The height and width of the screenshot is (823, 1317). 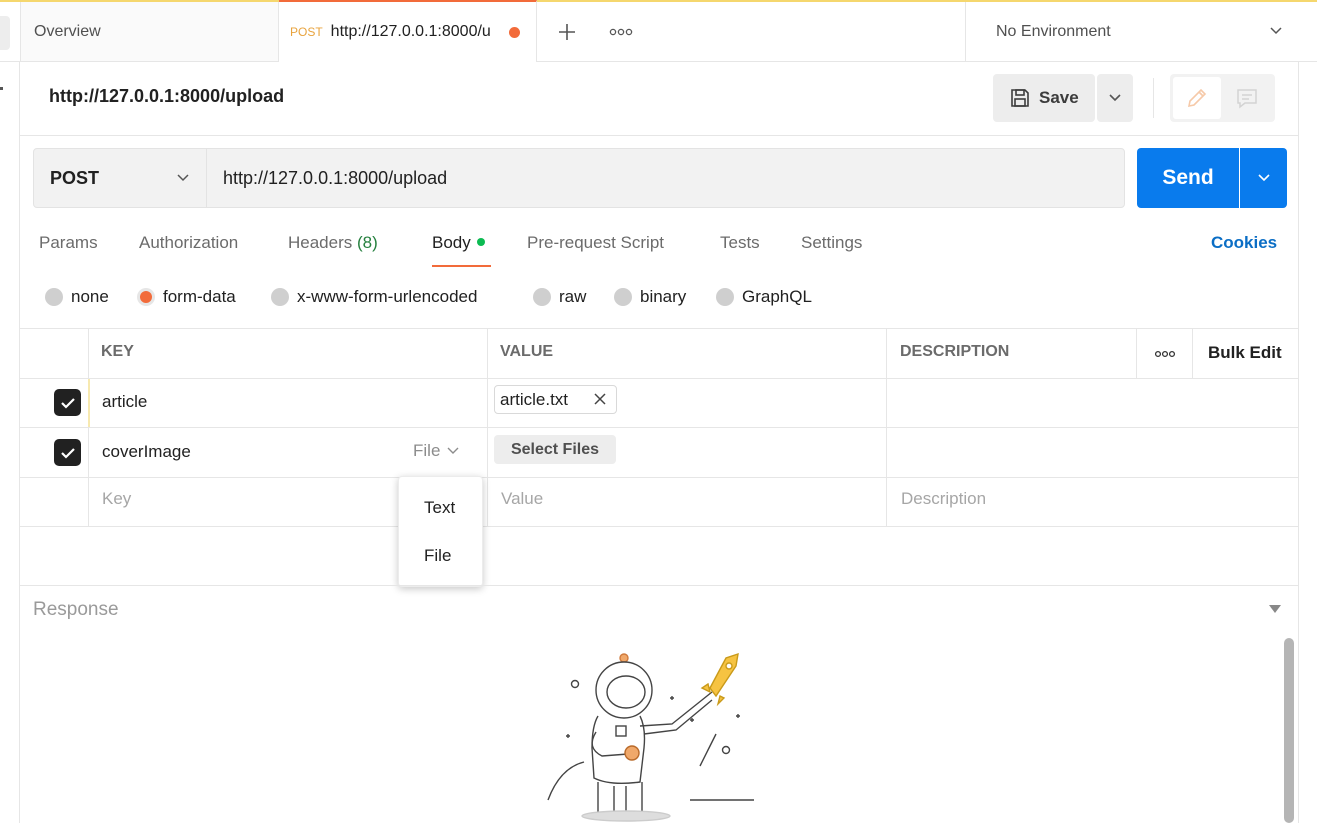 What do you see at coordinates (573, 296) in the screenshot?
I see `body-type-label: raw` at bounding box center [573, 296].